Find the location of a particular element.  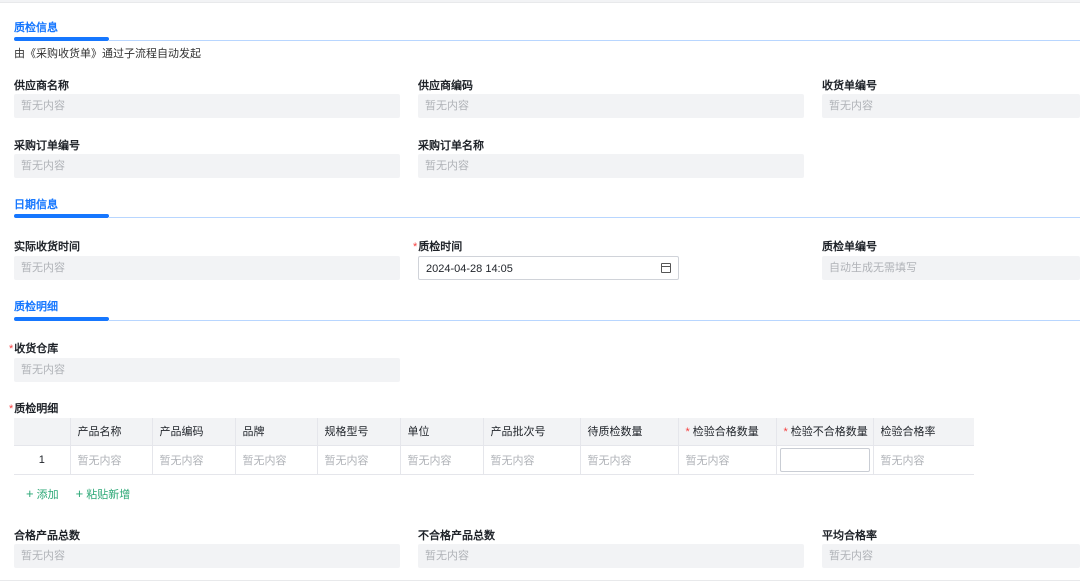

qc-time-value: 2024-04-28 14:05 is located at coordinates (469, 269).